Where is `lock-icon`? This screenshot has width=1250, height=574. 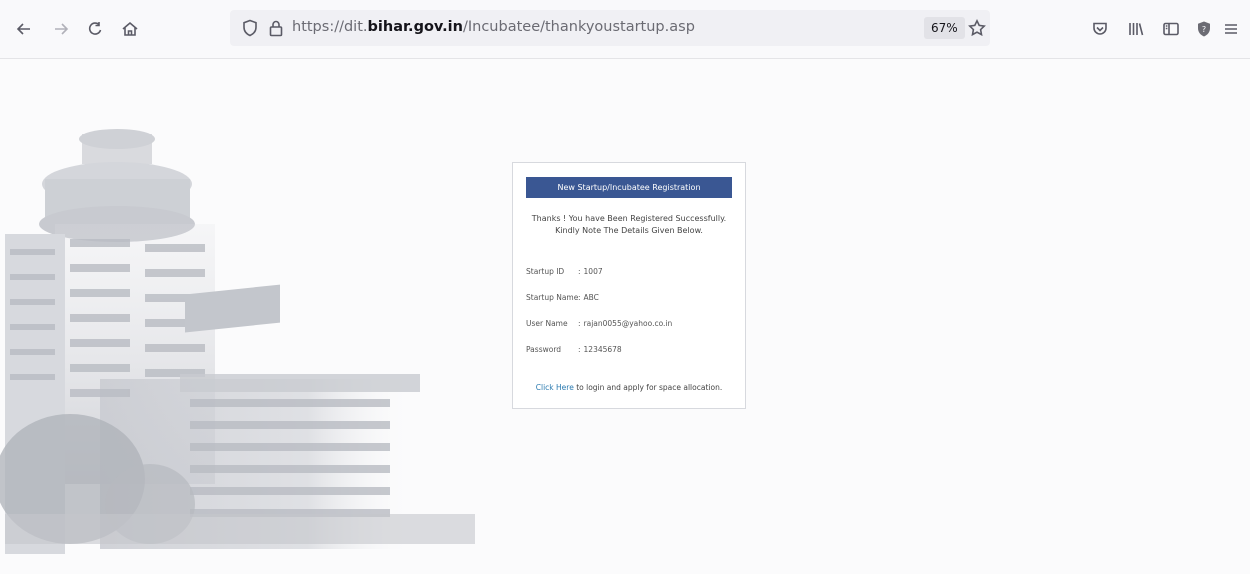
lock-icon is located at coordinates (276, 28).